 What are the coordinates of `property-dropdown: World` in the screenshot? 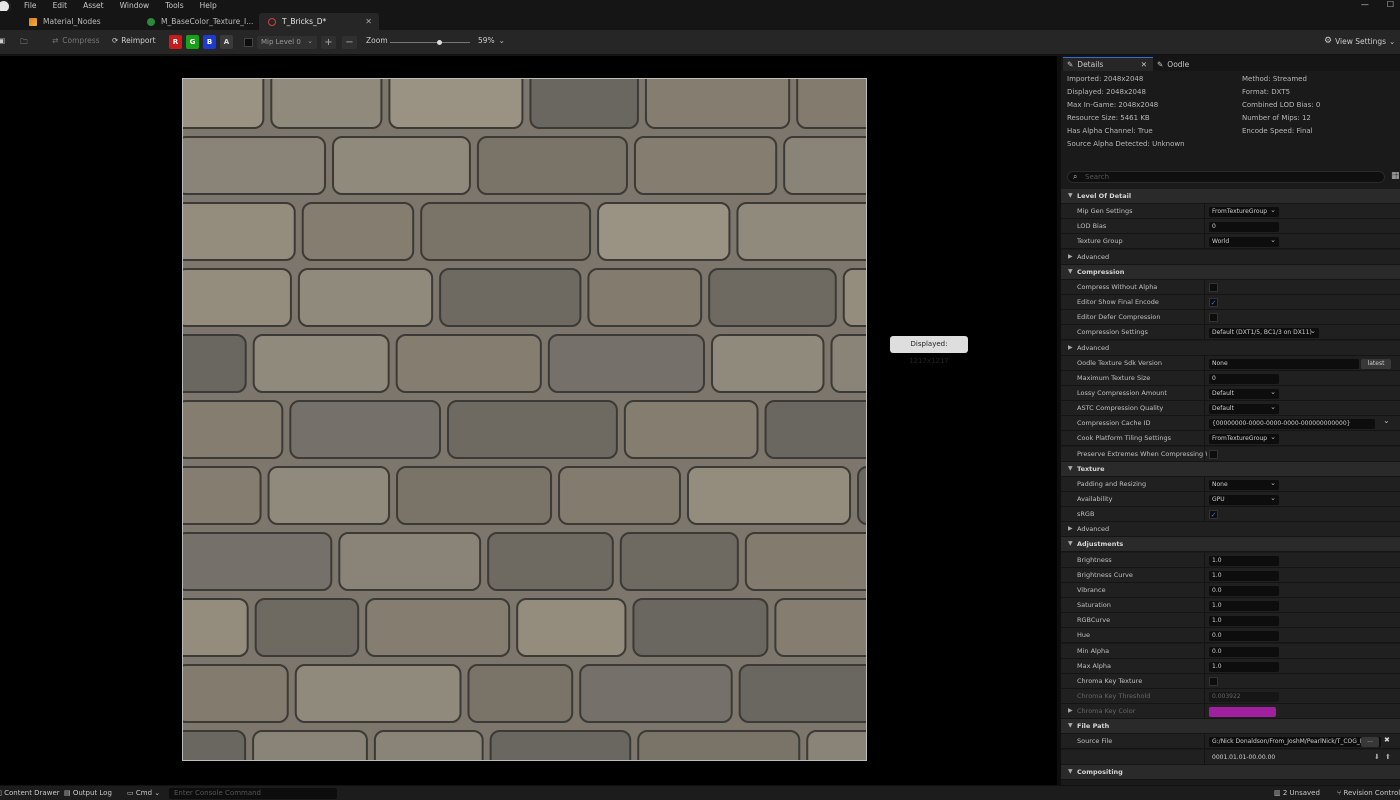 It's located at (1244, 242).